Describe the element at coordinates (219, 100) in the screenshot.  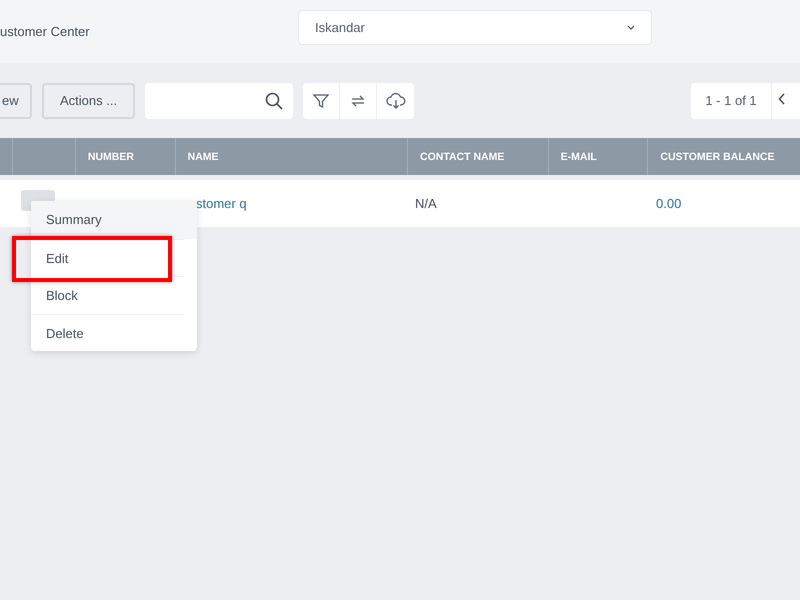
I see `search-field` at that location.